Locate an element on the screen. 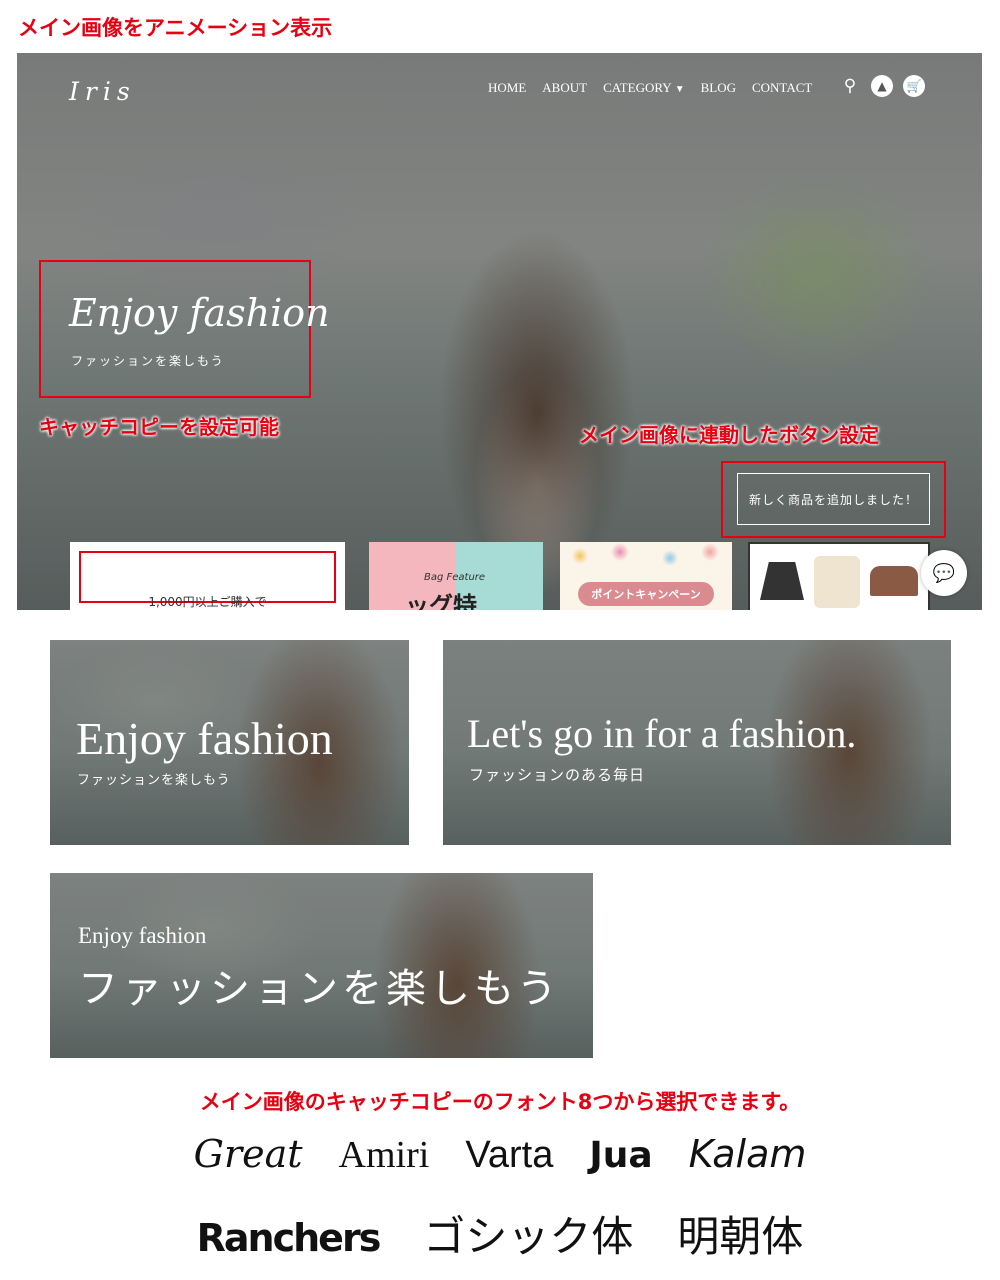 This screenshot has width=1000, height=1280. catch-copy: Enjoy fashion is located at coordinates (199, 313).